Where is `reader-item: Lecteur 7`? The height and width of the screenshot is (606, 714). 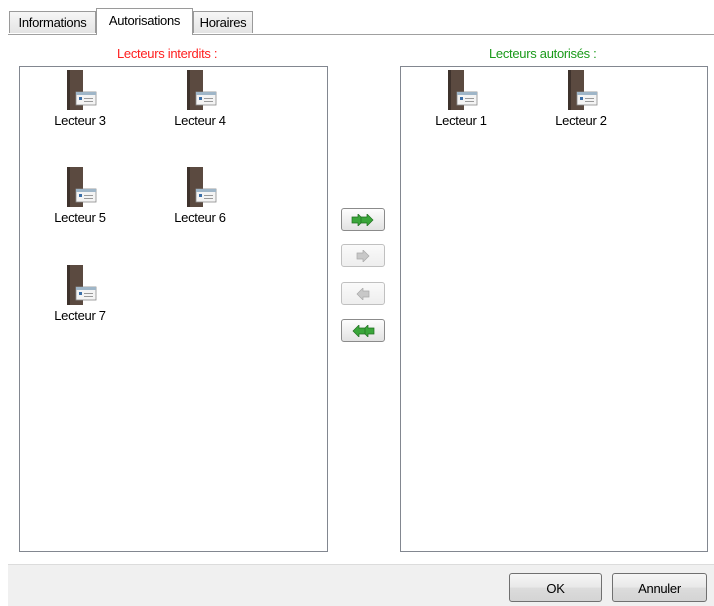 reader-item: Lecteur 7 is located at coordinates (80, 297).